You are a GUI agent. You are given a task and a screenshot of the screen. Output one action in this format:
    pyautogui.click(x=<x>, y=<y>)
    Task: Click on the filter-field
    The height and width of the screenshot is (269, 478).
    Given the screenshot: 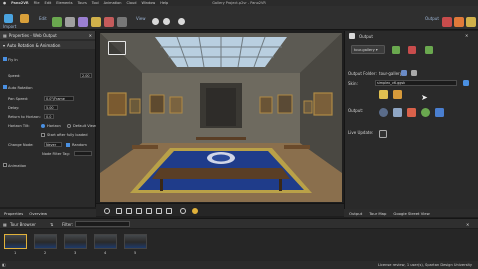 What is the action you would take?
    pyautogui.click(x=102, y=224)
    